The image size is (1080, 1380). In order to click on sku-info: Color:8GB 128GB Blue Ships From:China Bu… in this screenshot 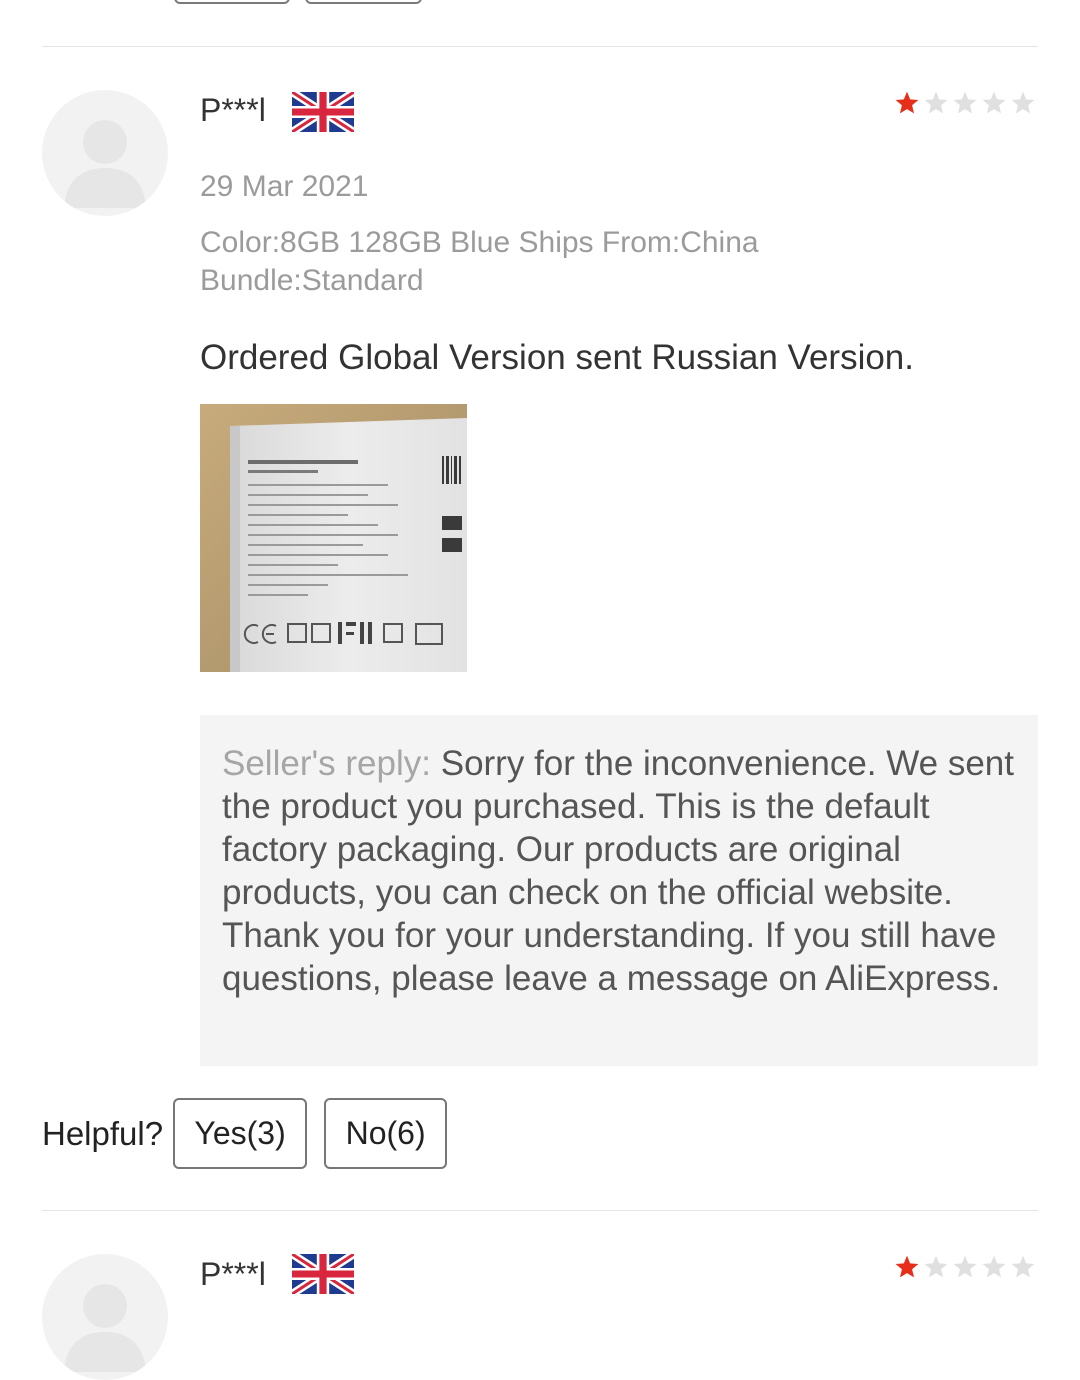, I will do `click(610, 262)`.